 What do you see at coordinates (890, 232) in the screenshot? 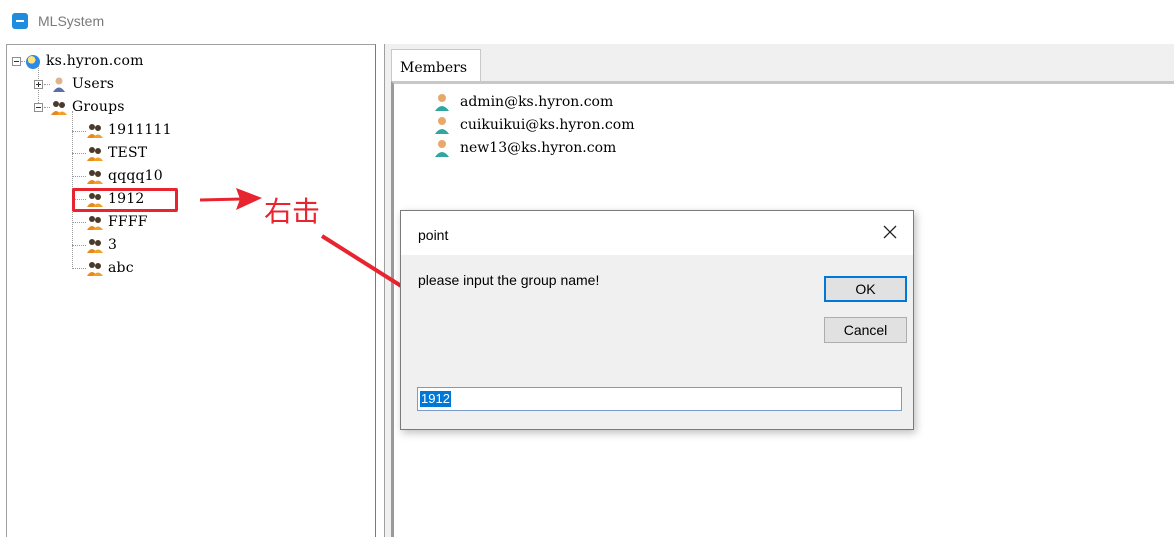
I see `close-icon` at bounding box center [890, 232].